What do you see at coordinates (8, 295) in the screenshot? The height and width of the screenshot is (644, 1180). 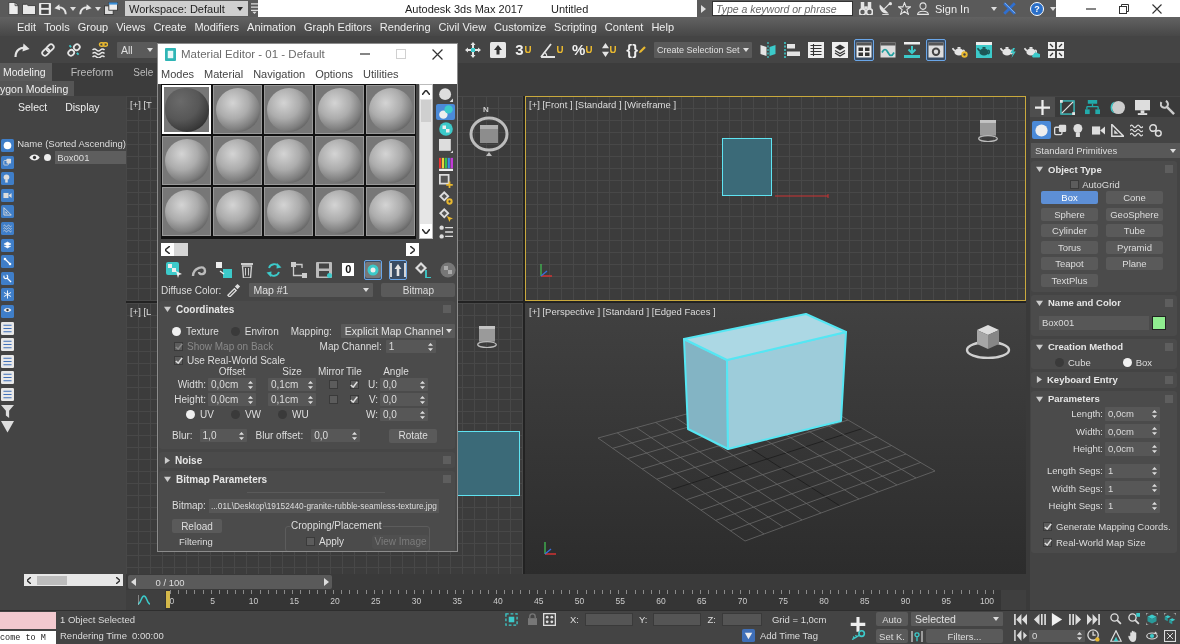 I see `snowflake-icon` at bounding box center [8, 295].